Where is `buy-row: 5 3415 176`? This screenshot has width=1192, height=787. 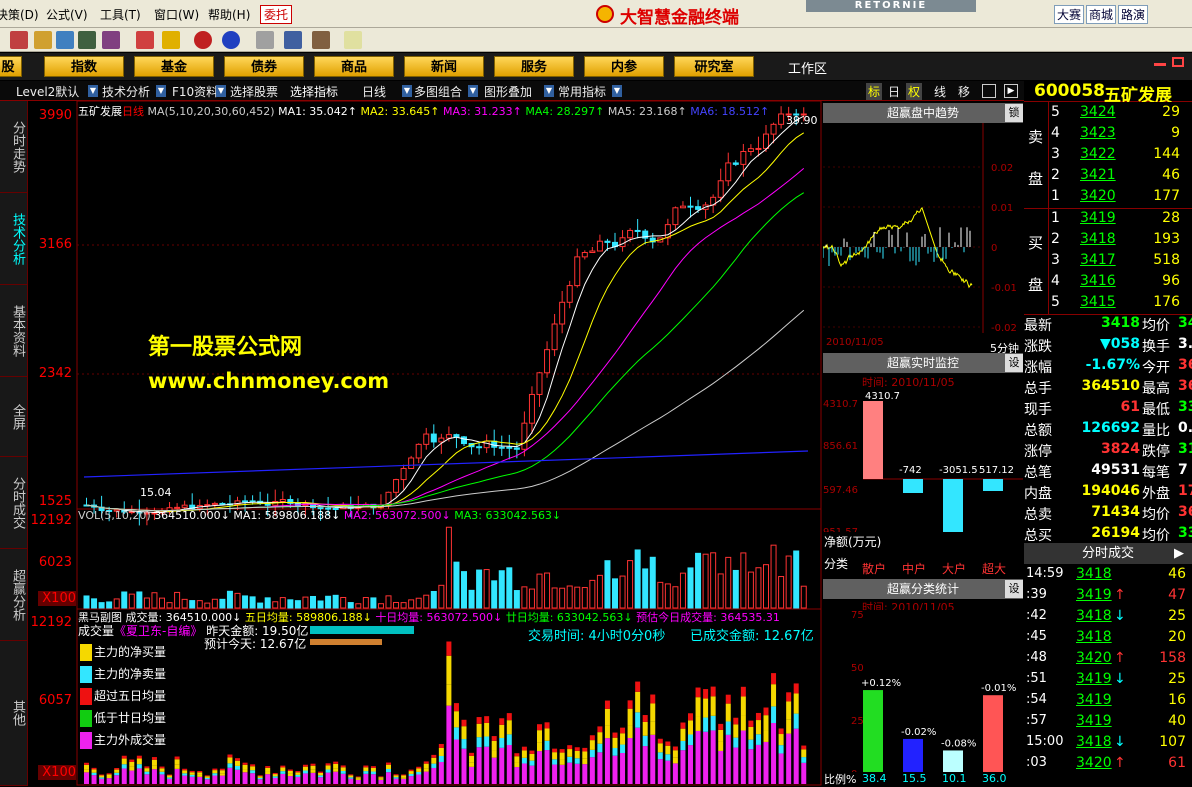
buy-row: 5 3415 176 is located at coordinates (1108, 304).